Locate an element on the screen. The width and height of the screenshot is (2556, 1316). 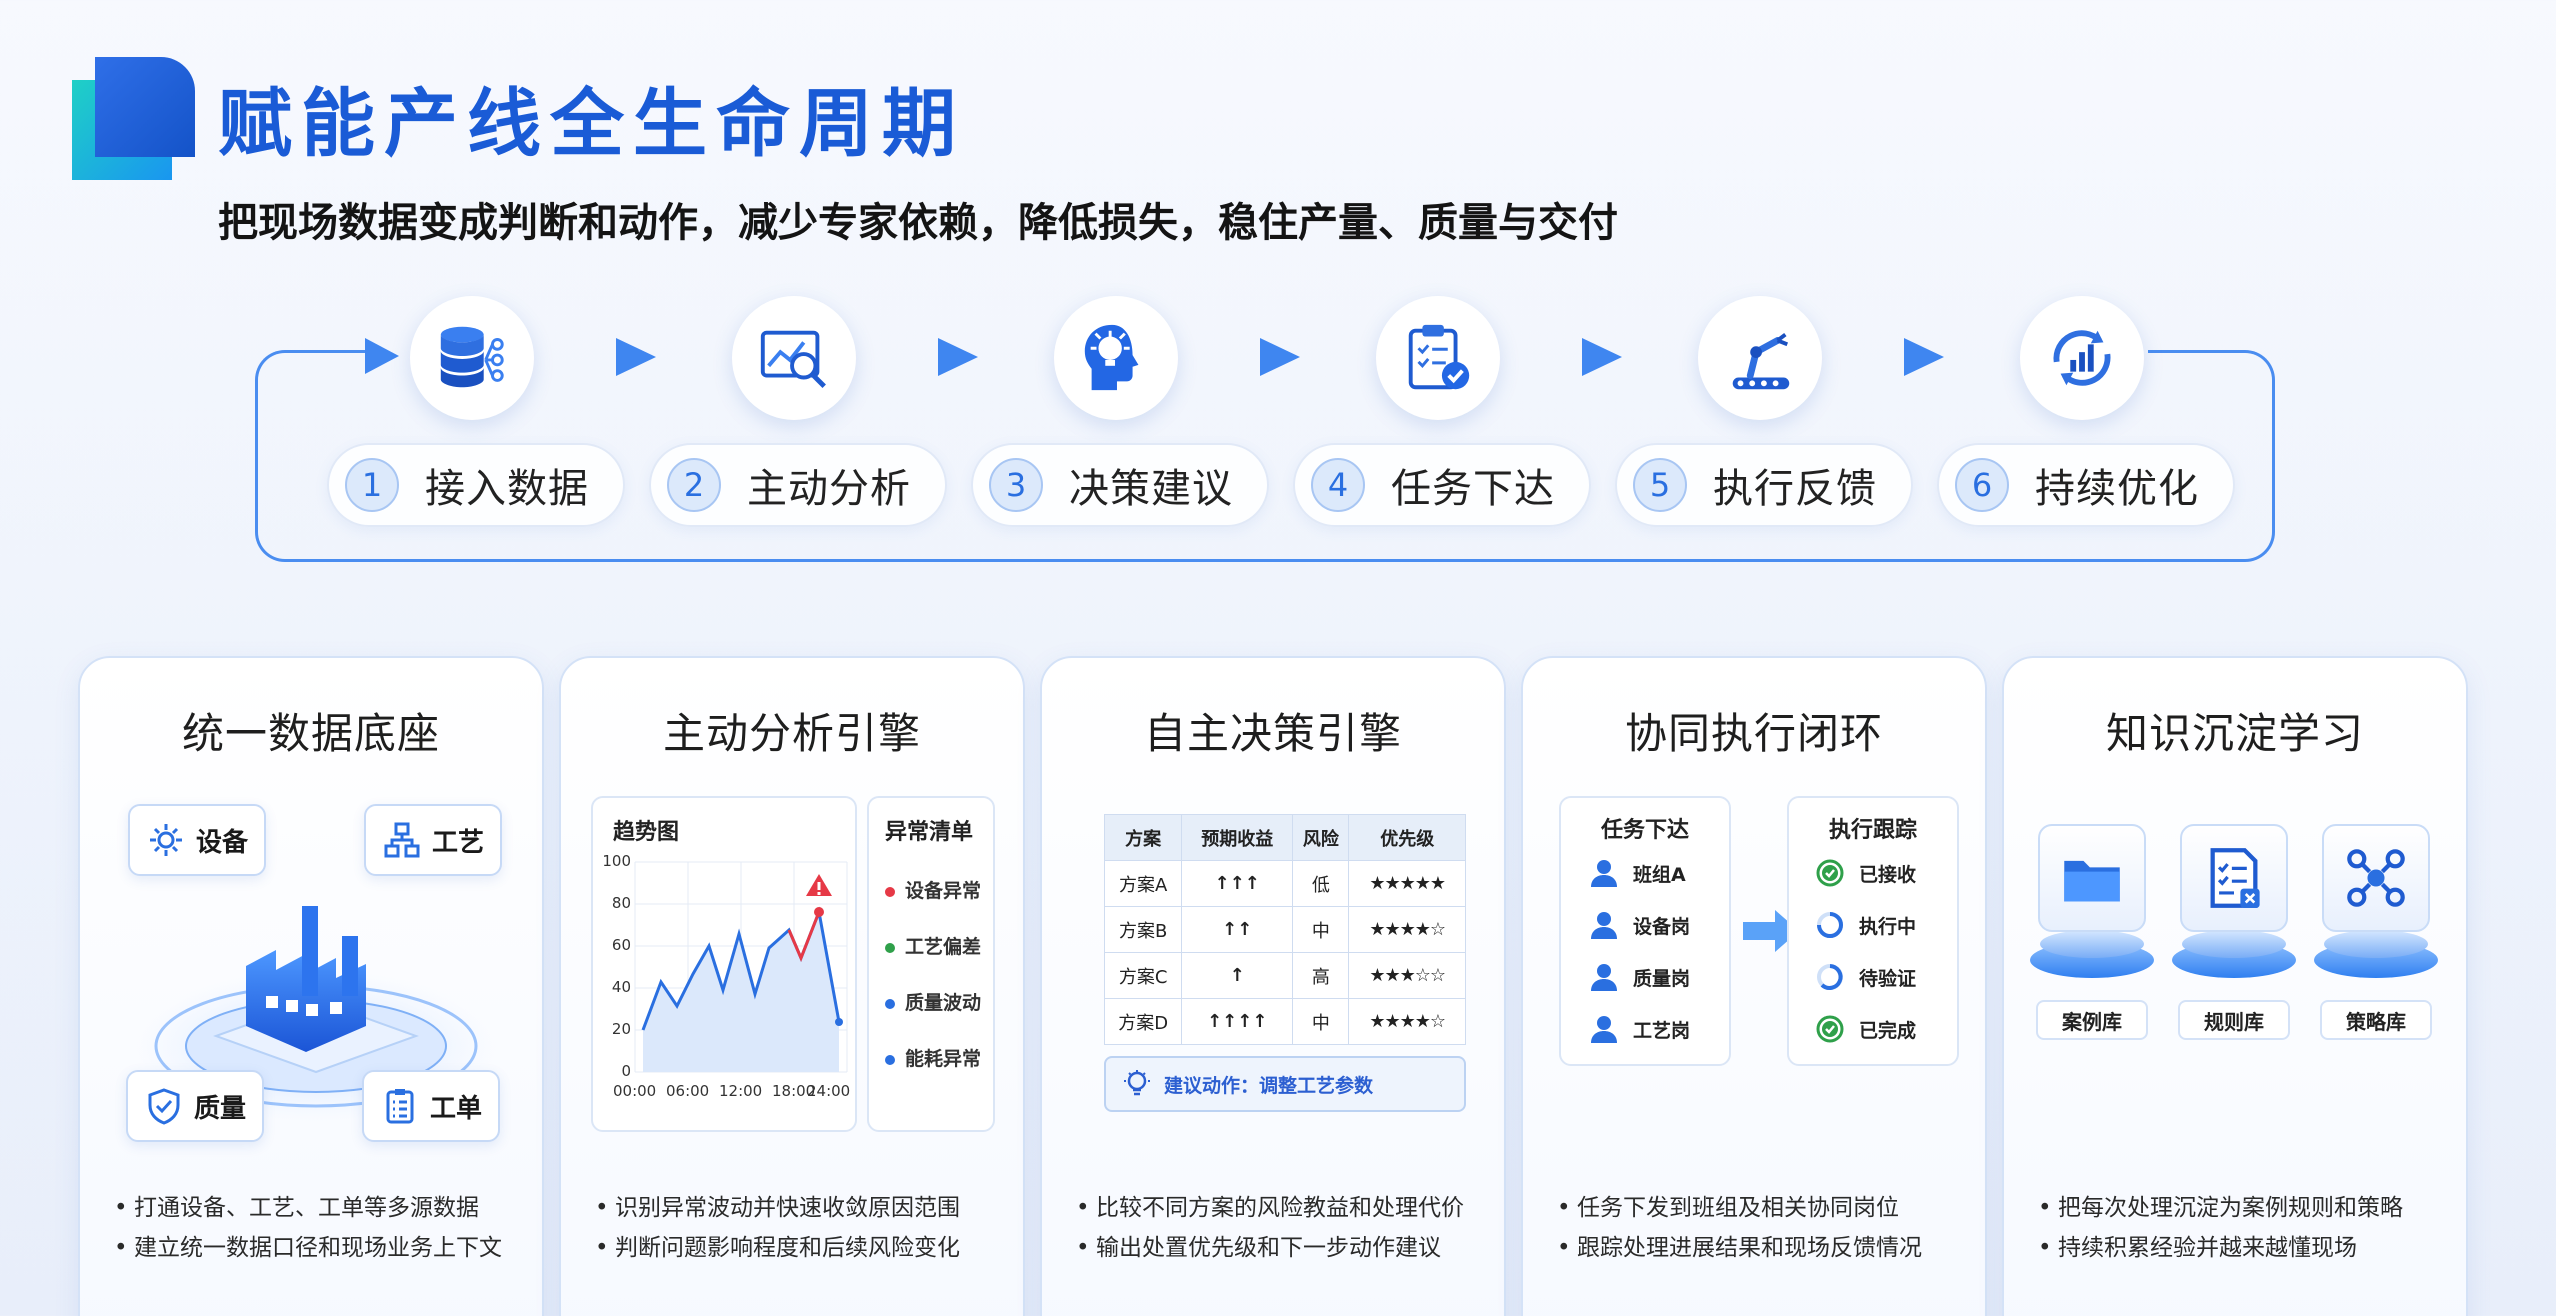
database-icon is located at coordinates (472, 357).